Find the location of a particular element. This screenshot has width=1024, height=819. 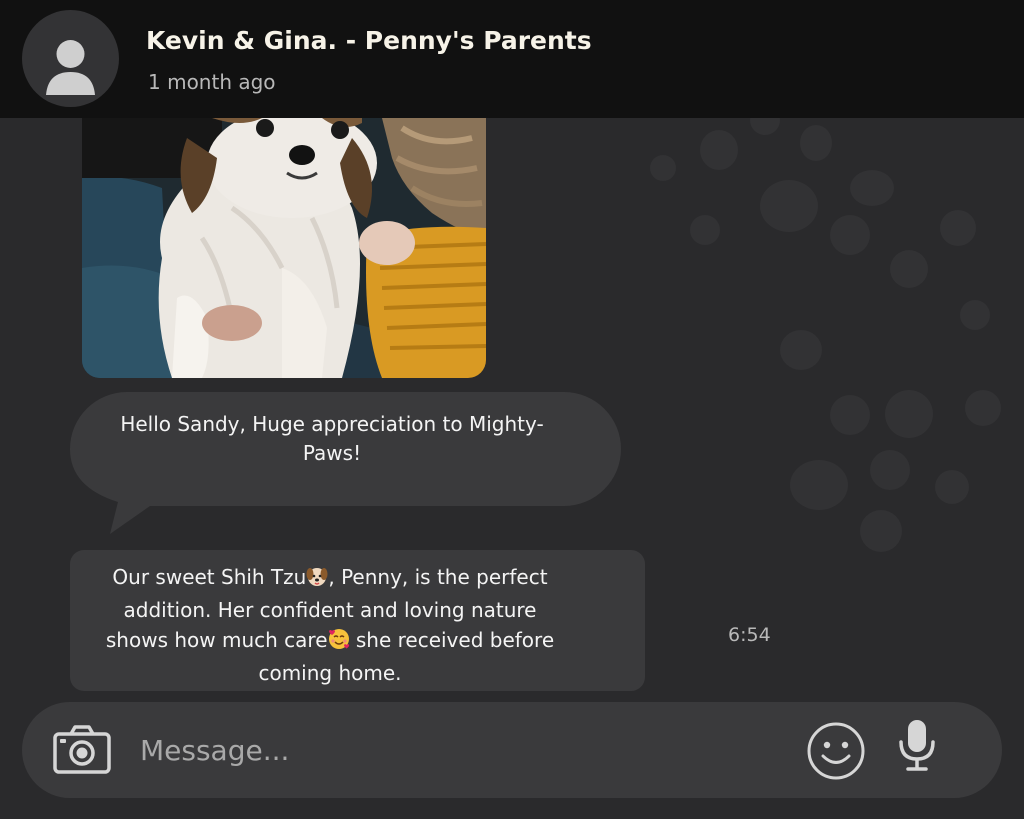

message-timestamp: 6:54 is located at coordinates (749, 635).